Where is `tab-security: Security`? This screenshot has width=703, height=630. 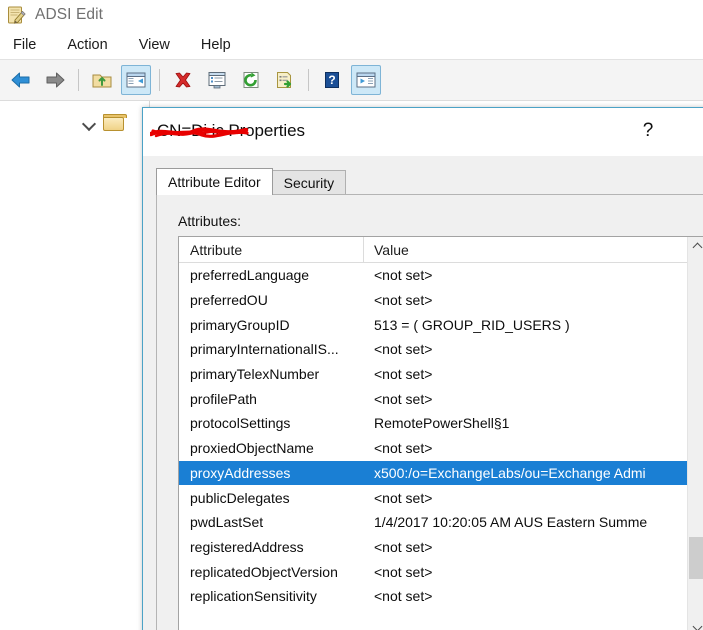
tab-security: Security is located at coordinates (309, 182).